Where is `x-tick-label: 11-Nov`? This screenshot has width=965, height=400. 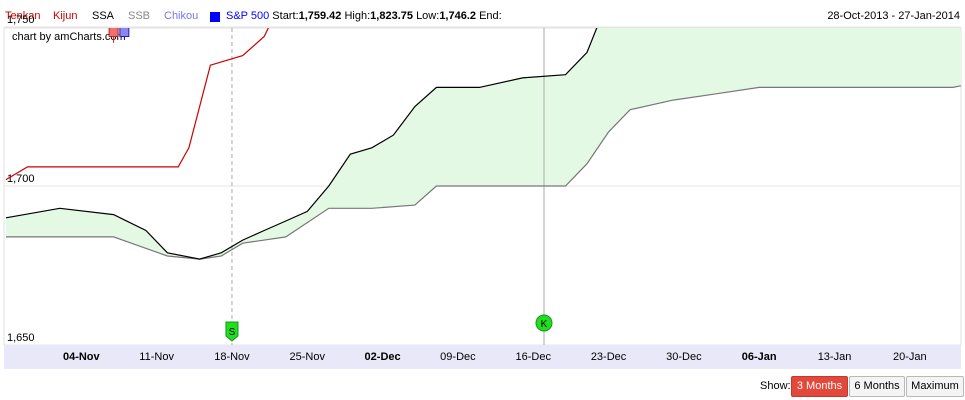 x-tick-label: 11-Nov is located at coordinates (156, 357).